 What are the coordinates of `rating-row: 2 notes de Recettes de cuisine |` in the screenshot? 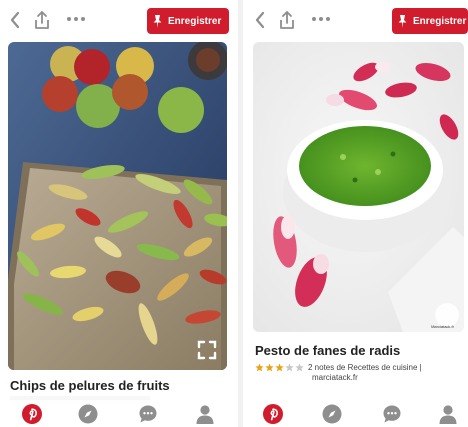 It's located at (338, 367).